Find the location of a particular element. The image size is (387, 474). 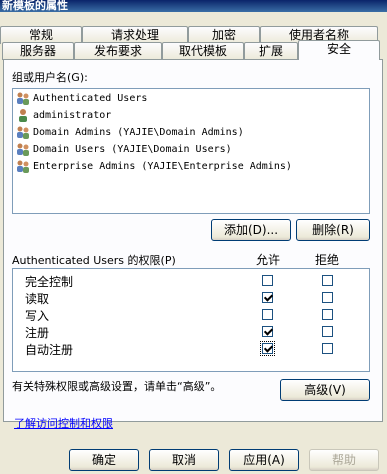

allow-header: 允许 is located at coordinates (268, 260).